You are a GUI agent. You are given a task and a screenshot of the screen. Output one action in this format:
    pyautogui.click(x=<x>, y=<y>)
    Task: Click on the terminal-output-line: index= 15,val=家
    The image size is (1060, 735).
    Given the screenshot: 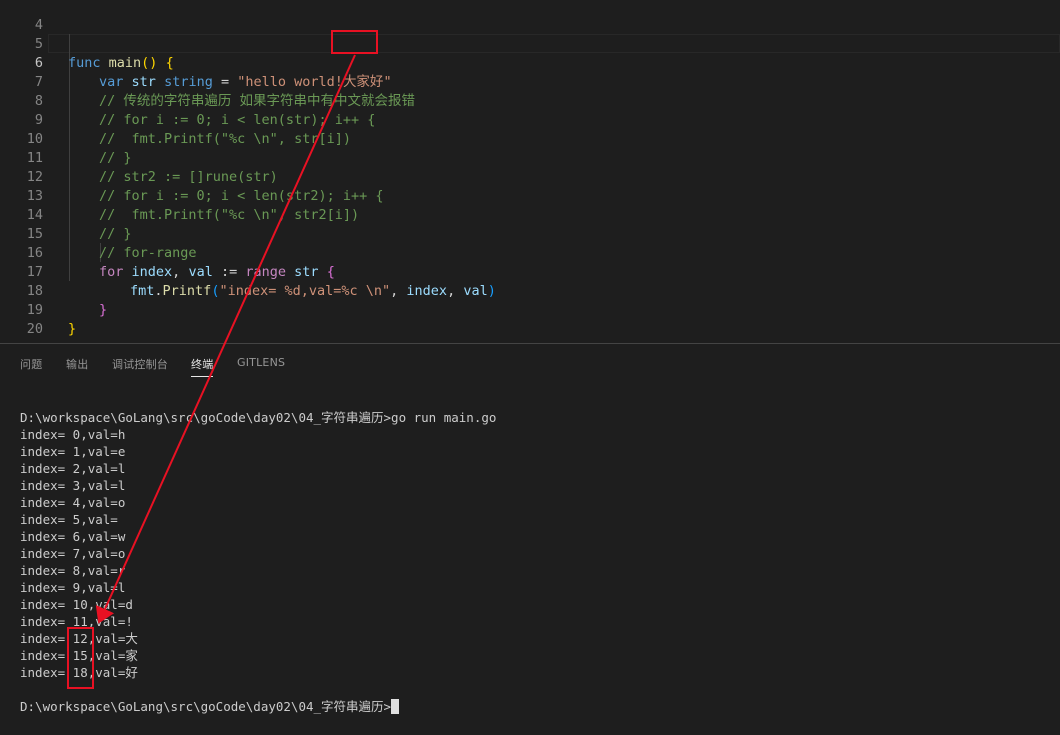 What is the action you would take?
    pyautogui.click(x=79, y=655)
    